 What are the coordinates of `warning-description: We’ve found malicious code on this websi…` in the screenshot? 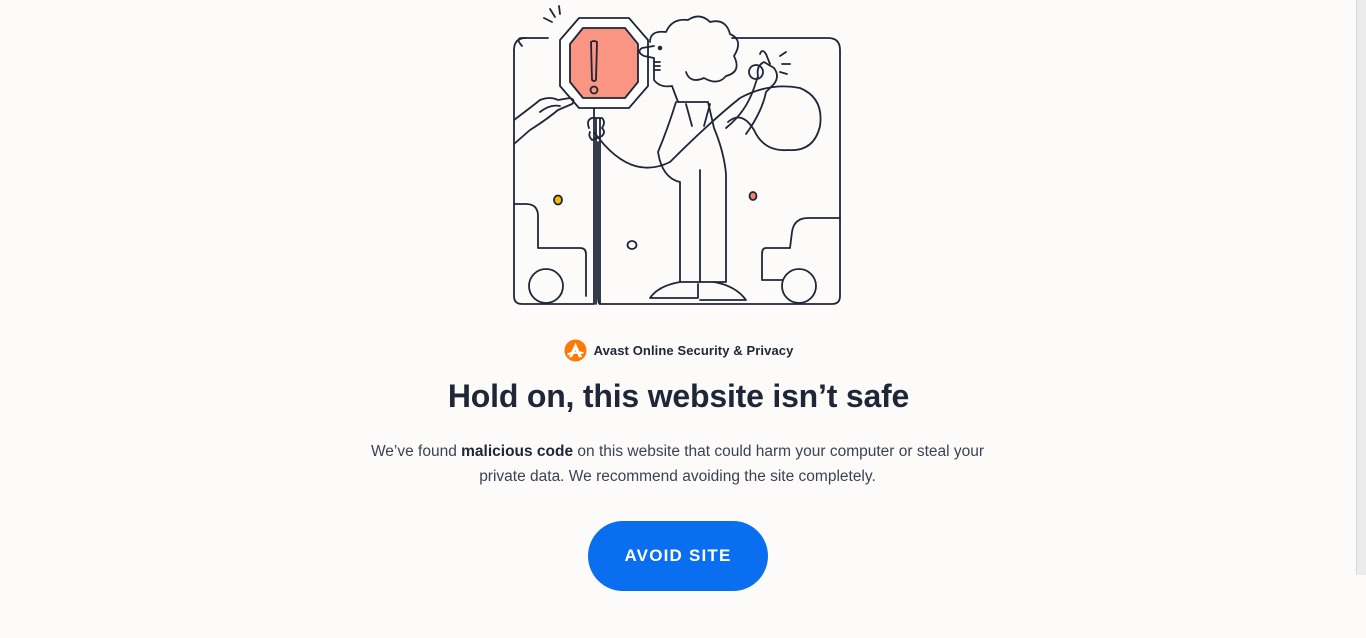 It's located at (677, 464).